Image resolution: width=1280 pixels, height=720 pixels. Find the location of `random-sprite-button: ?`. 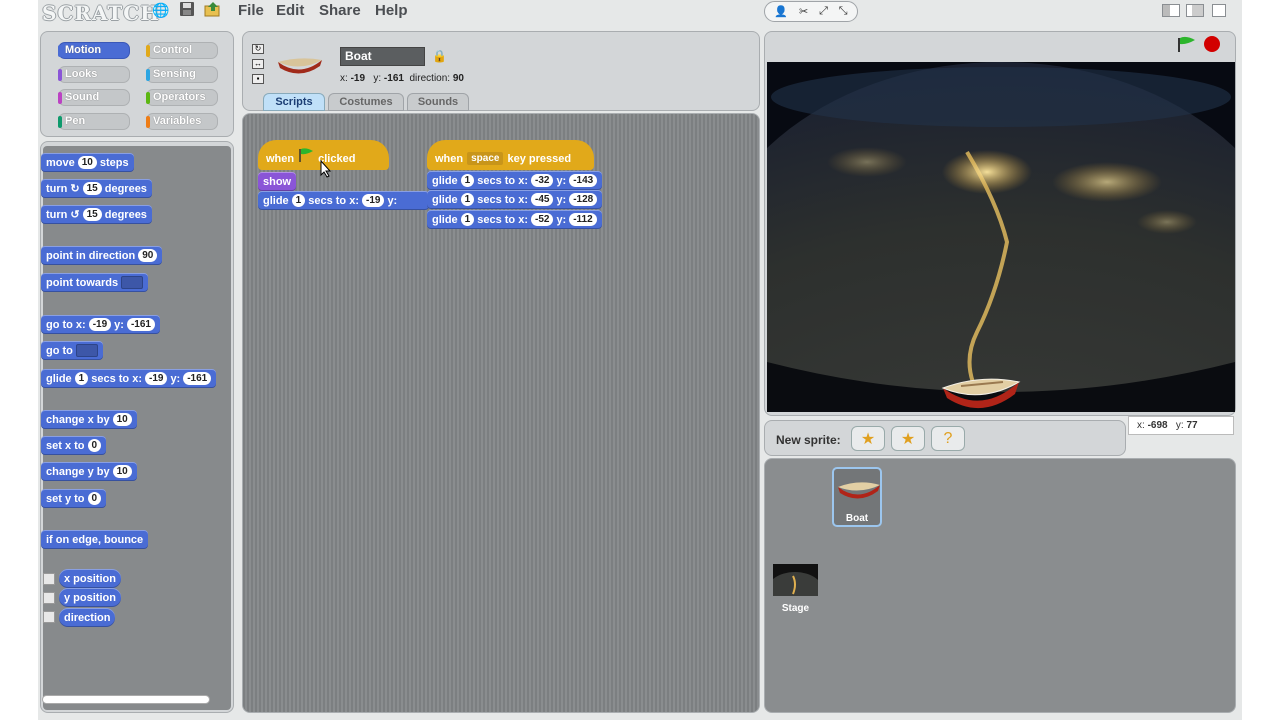

random-sprite-button: ? is located at coordinates (948, 438).